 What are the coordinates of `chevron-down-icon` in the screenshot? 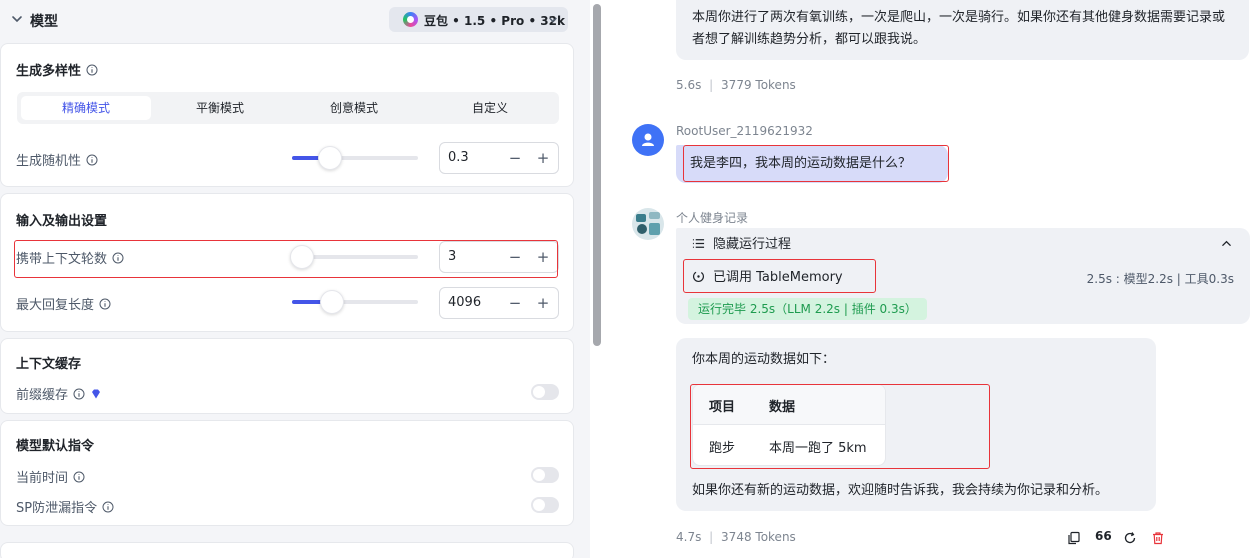 It's located at (17, 19).